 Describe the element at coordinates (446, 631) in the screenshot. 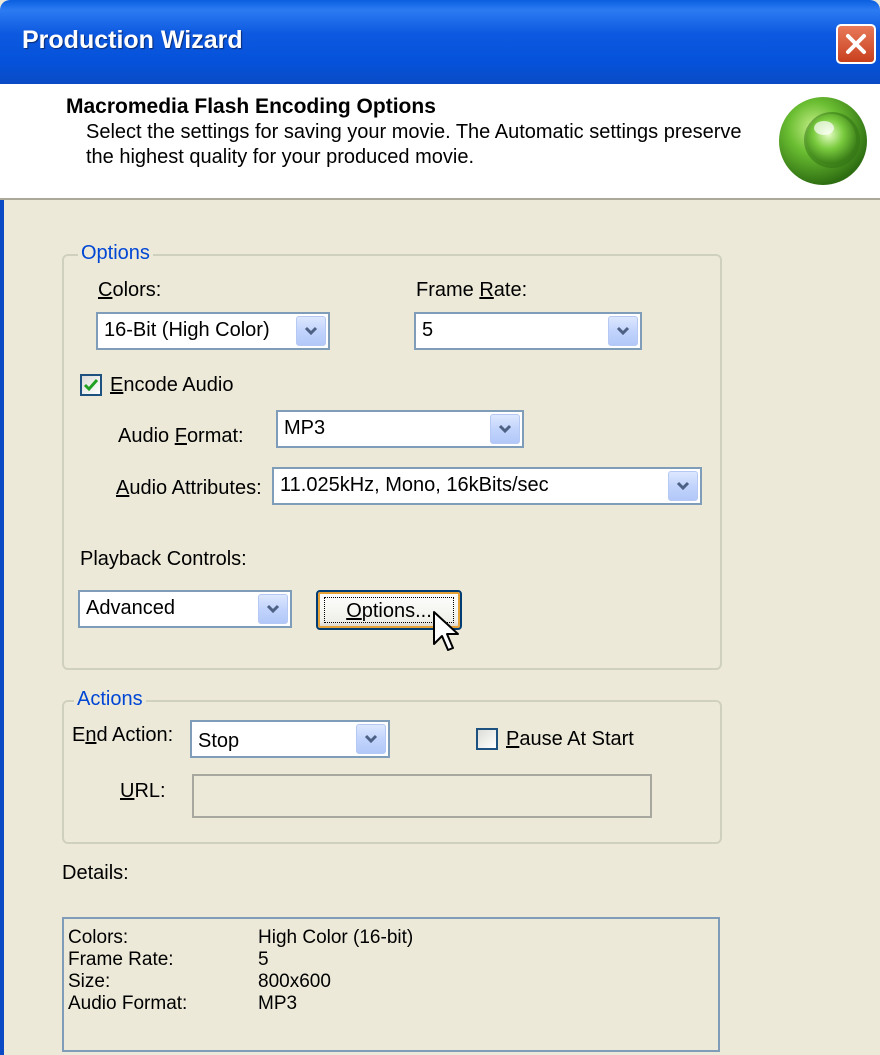

I see `mouse-pointer-icon` at that location.